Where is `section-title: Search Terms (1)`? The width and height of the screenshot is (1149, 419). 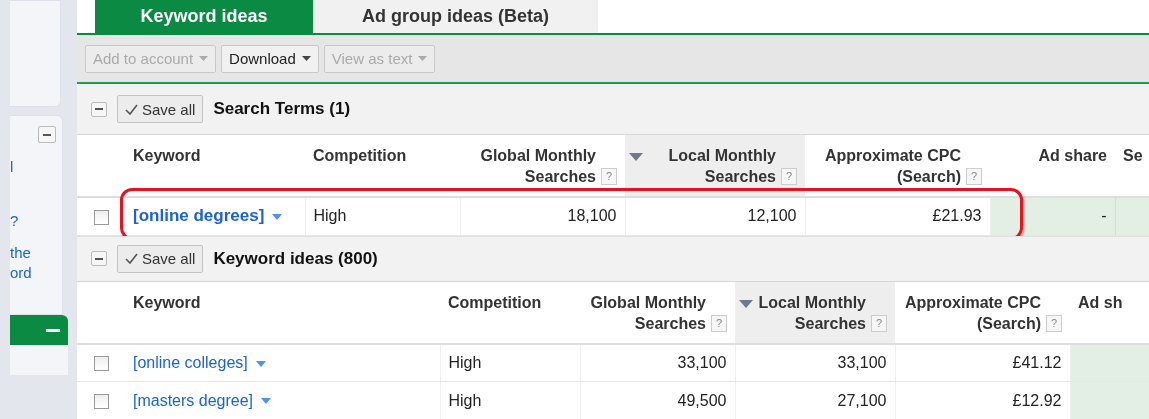
section-title: Search Terms (1) is located at coordinates (282, 109).